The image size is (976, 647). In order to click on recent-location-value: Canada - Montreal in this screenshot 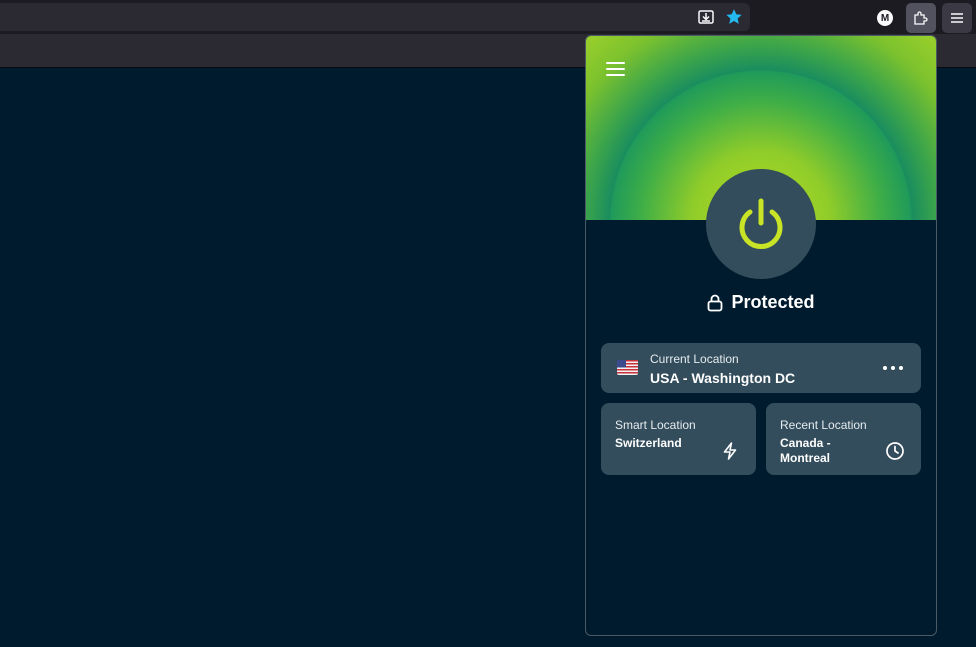, I will do `click(805, 451)`.